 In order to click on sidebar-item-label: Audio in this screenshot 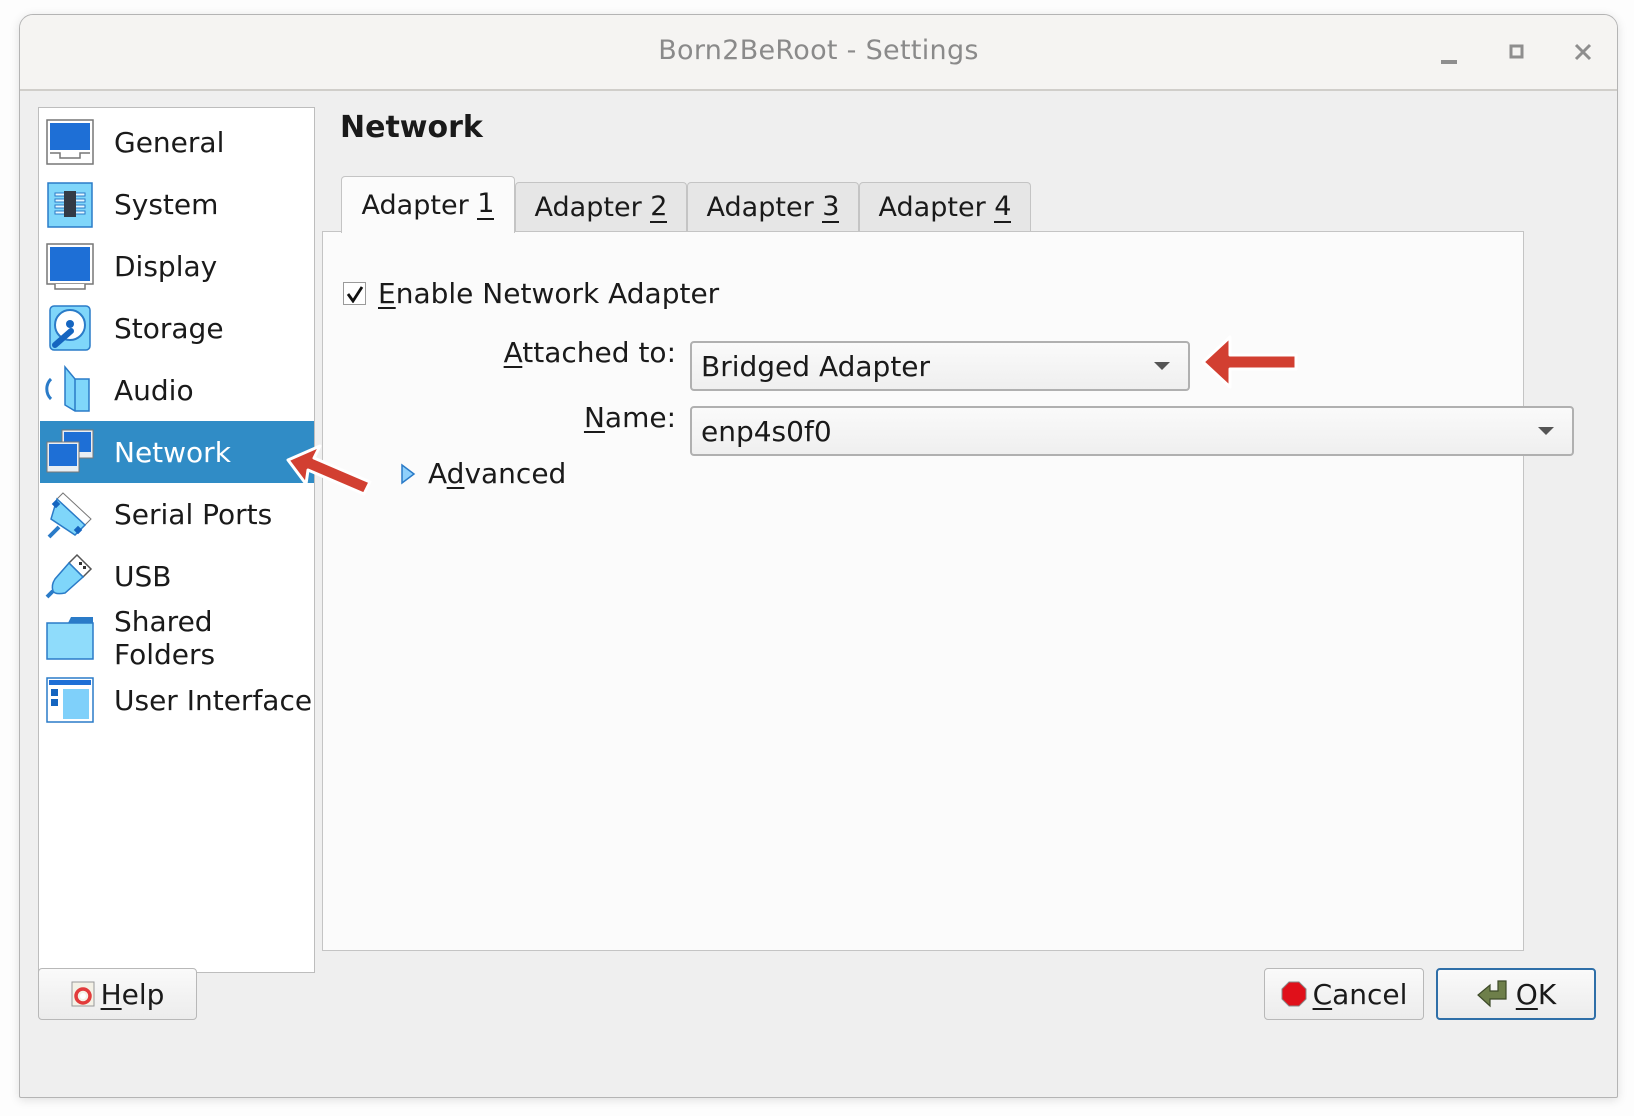, I will do `click(154, 390)`.